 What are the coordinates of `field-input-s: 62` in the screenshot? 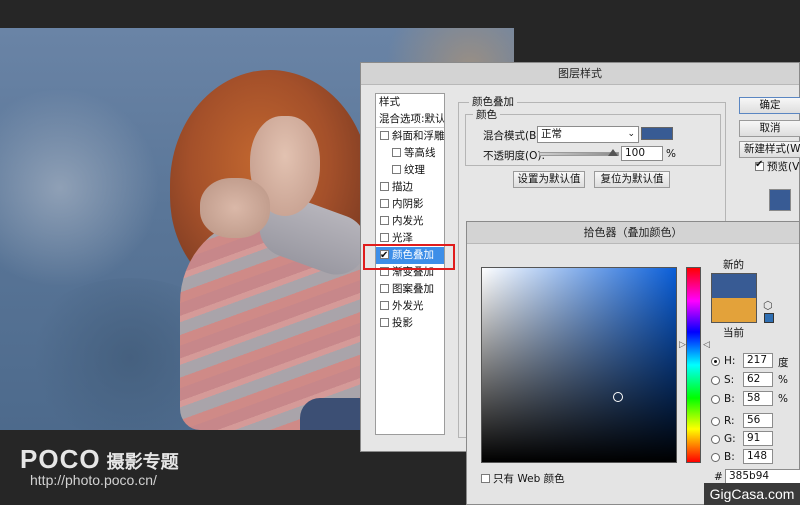 It's located at (758, 379).